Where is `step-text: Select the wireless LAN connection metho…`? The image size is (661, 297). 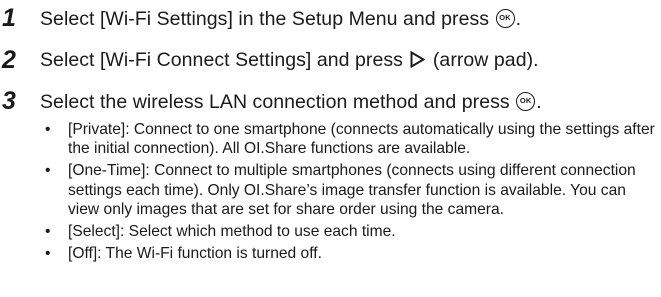
step-text: Select the wireless LAN connection metho… is located at coordinates (291, 102).